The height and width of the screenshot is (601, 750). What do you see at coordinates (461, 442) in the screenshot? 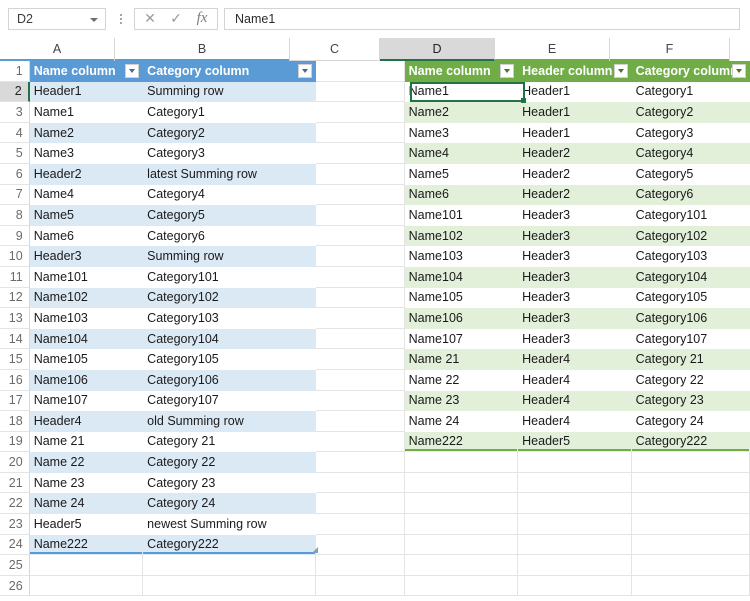
I see `cell-d19: Name222` at bounding box center [461, 442].